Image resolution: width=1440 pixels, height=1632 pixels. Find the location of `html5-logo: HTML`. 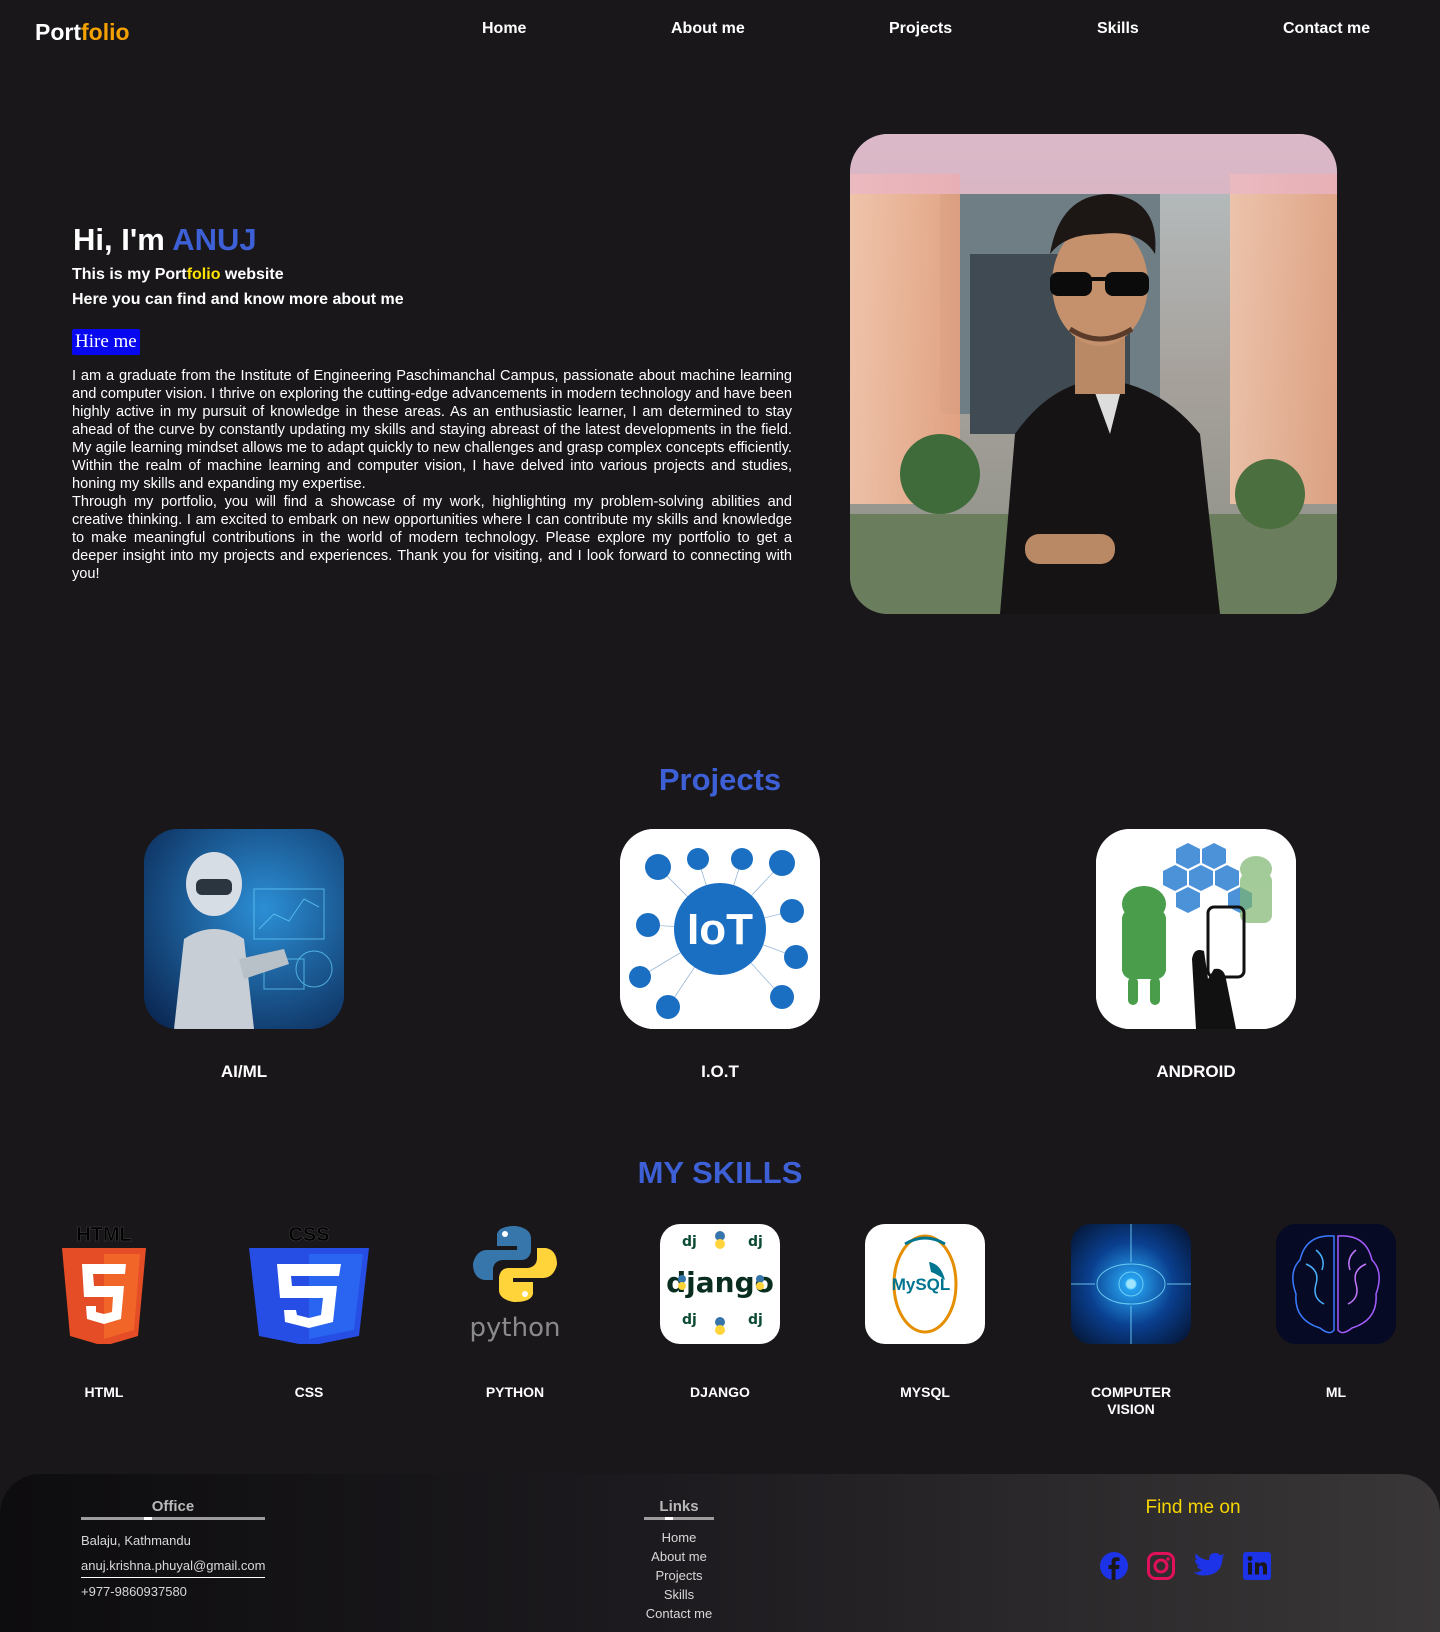

html5-logo: HTML is located at coordinates (104, 1284).